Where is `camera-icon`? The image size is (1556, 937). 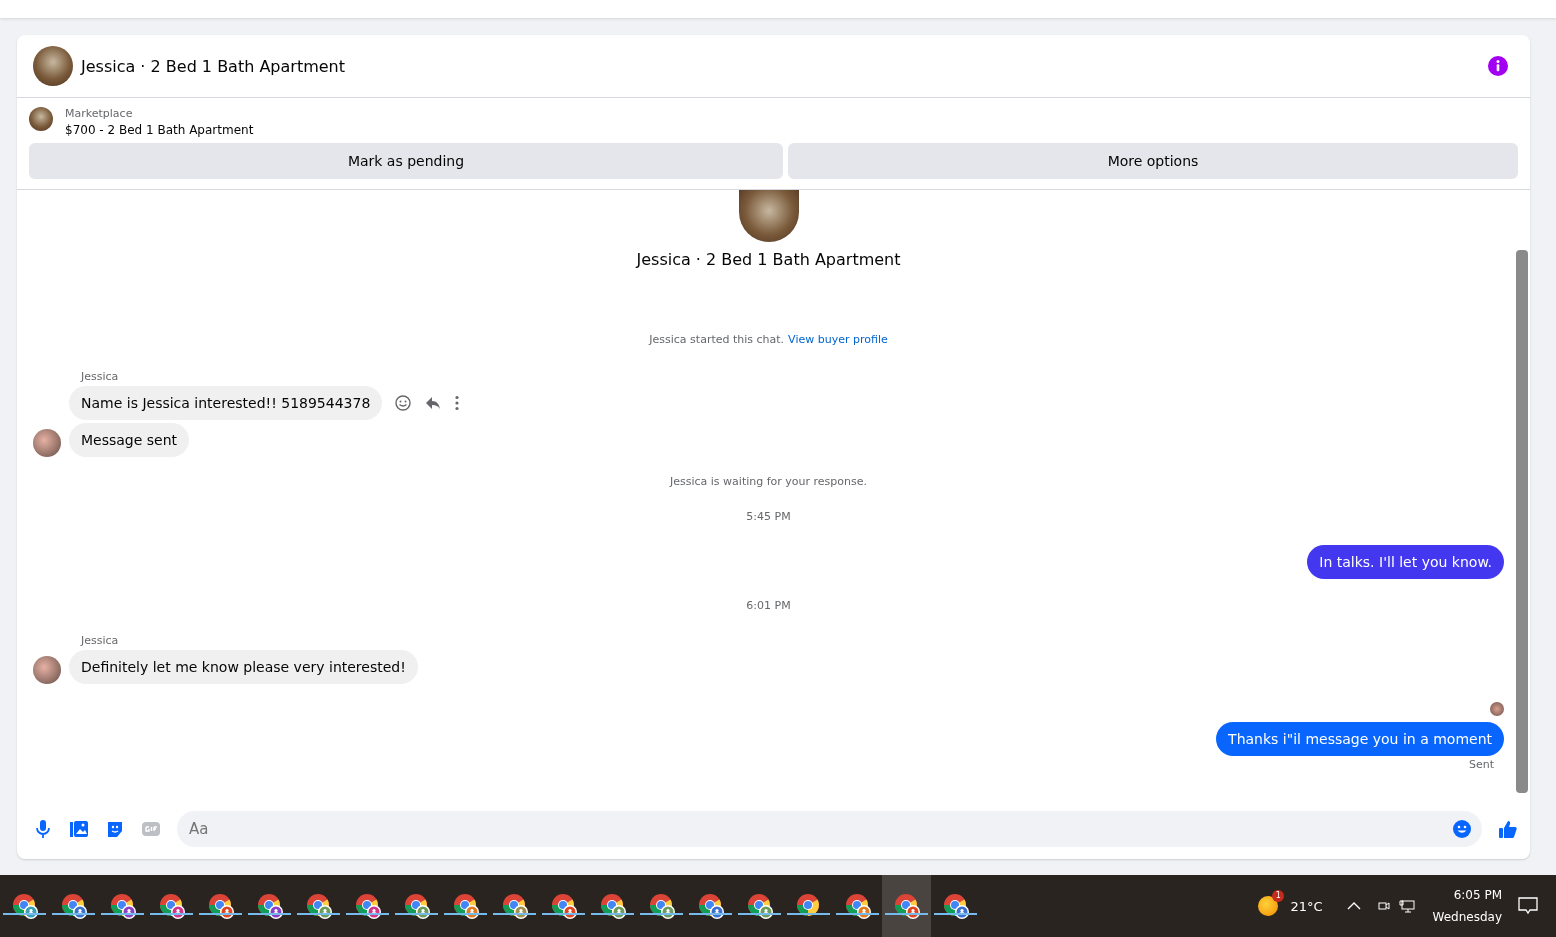 camera-icon is located at coordinates (1383, 906).